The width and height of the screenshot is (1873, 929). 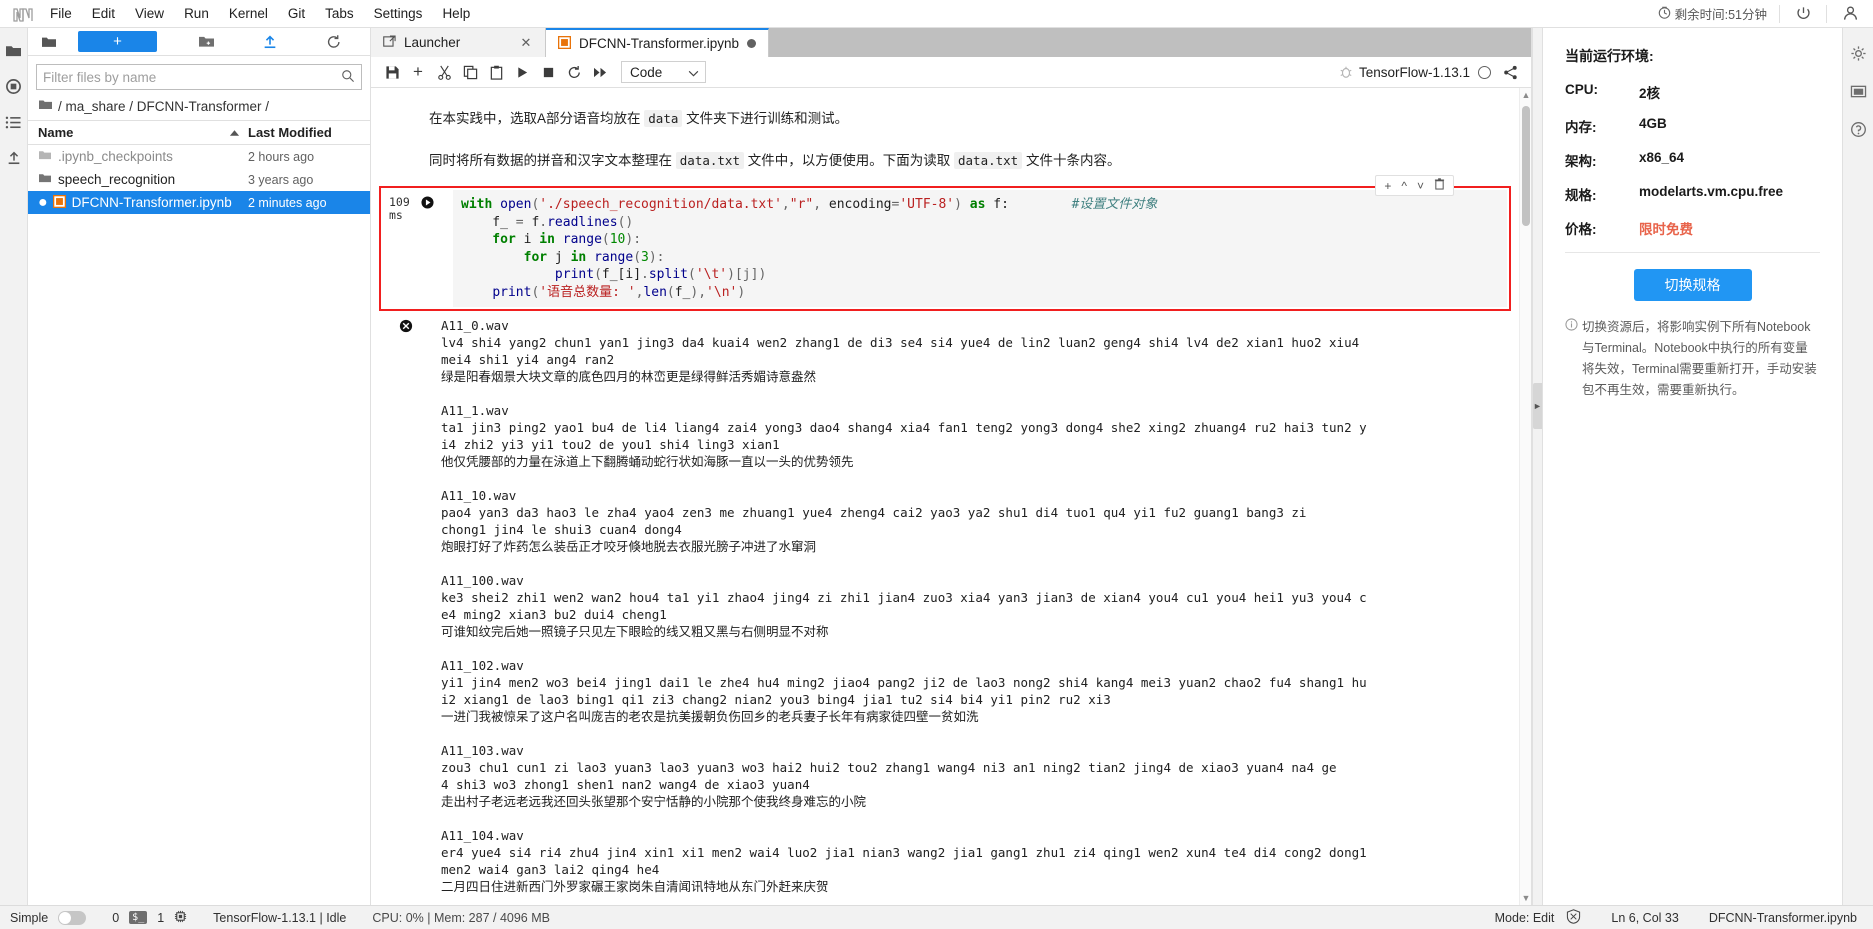 I want to click on scrollbar-thumb, so click(x=1526, y=166).